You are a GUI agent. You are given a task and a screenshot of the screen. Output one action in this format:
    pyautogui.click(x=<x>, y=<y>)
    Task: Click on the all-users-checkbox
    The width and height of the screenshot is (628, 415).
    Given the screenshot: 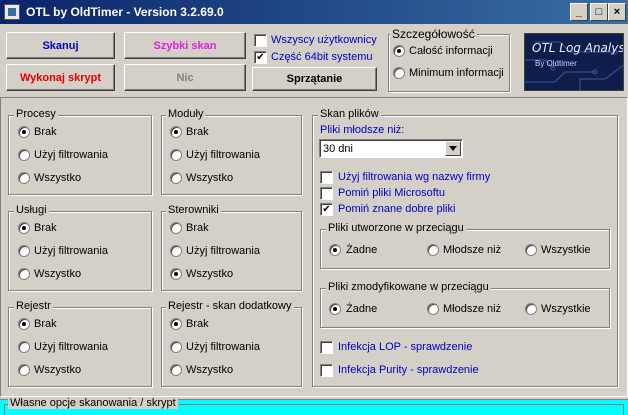 What is the action you would take?
    pyautogui.click(x=260, y=40)
    